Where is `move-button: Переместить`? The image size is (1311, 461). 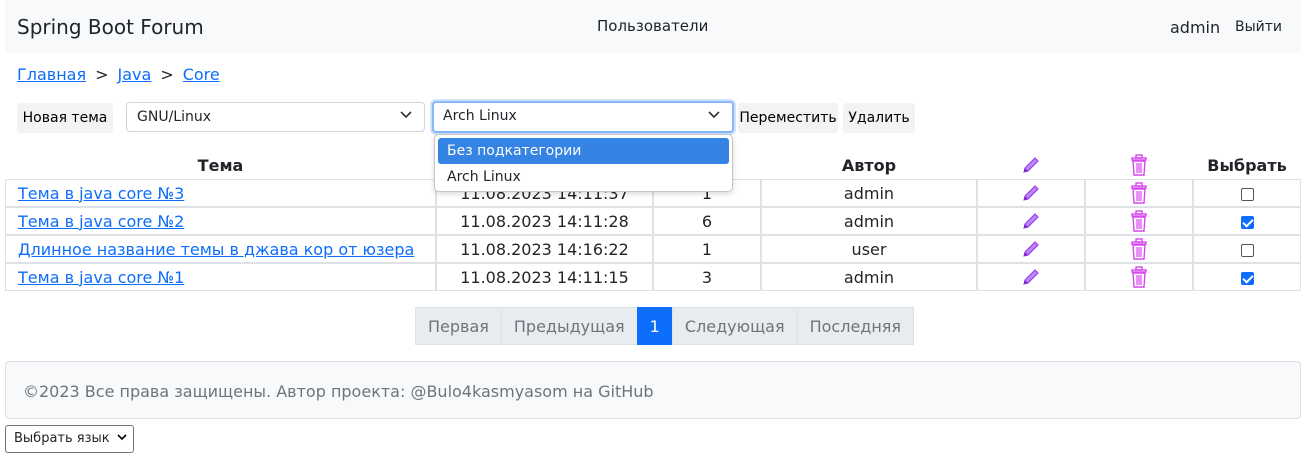
move-button: Переместить is located at coordinates (788, 118).